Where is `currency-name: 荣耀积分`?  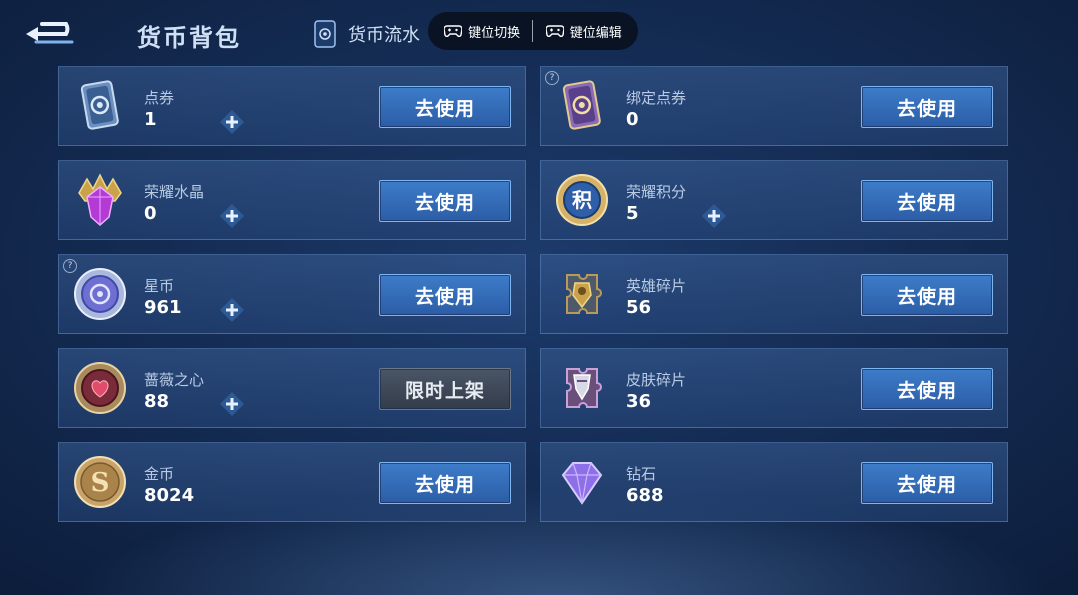
currency-name: 荣耀积分 is located at coordinates (656, 192).